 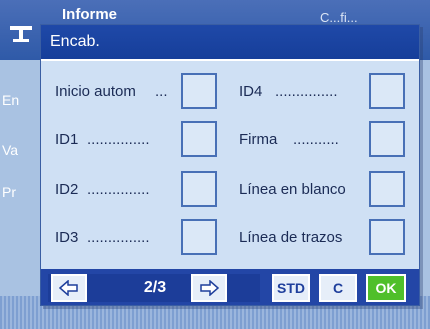 I want to click on dialog-title: Encab., so click(x=75, y=41).